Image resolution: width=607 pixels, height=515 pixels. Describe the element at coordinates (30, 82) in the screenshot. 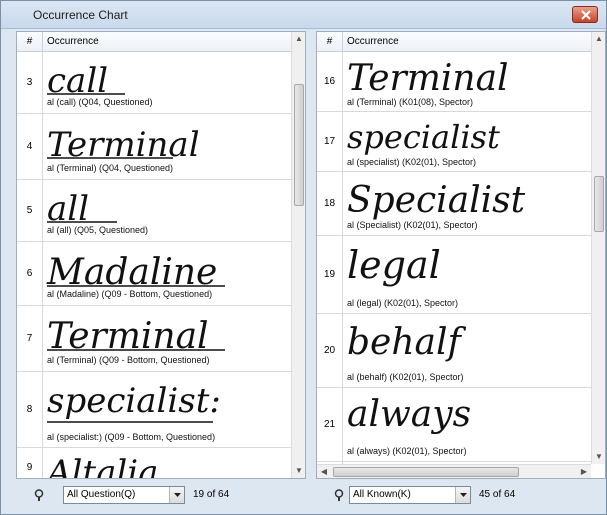

I see `row-number: 3` at that location.